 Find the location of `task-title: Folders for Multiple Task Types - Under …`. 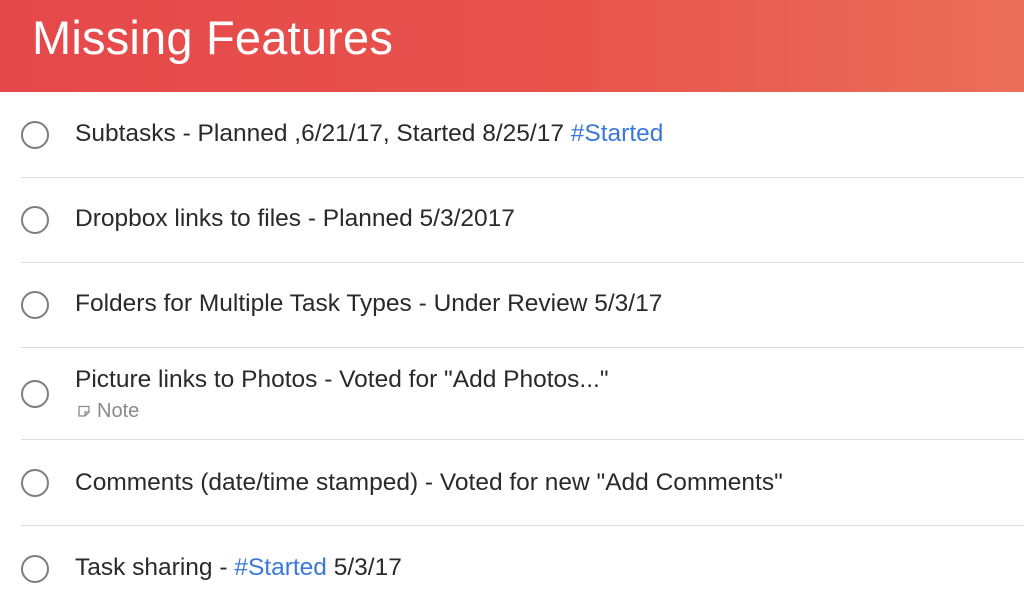

task-title: Folders for Multiple Task Types - Under … is located at coordinates (368, 304).